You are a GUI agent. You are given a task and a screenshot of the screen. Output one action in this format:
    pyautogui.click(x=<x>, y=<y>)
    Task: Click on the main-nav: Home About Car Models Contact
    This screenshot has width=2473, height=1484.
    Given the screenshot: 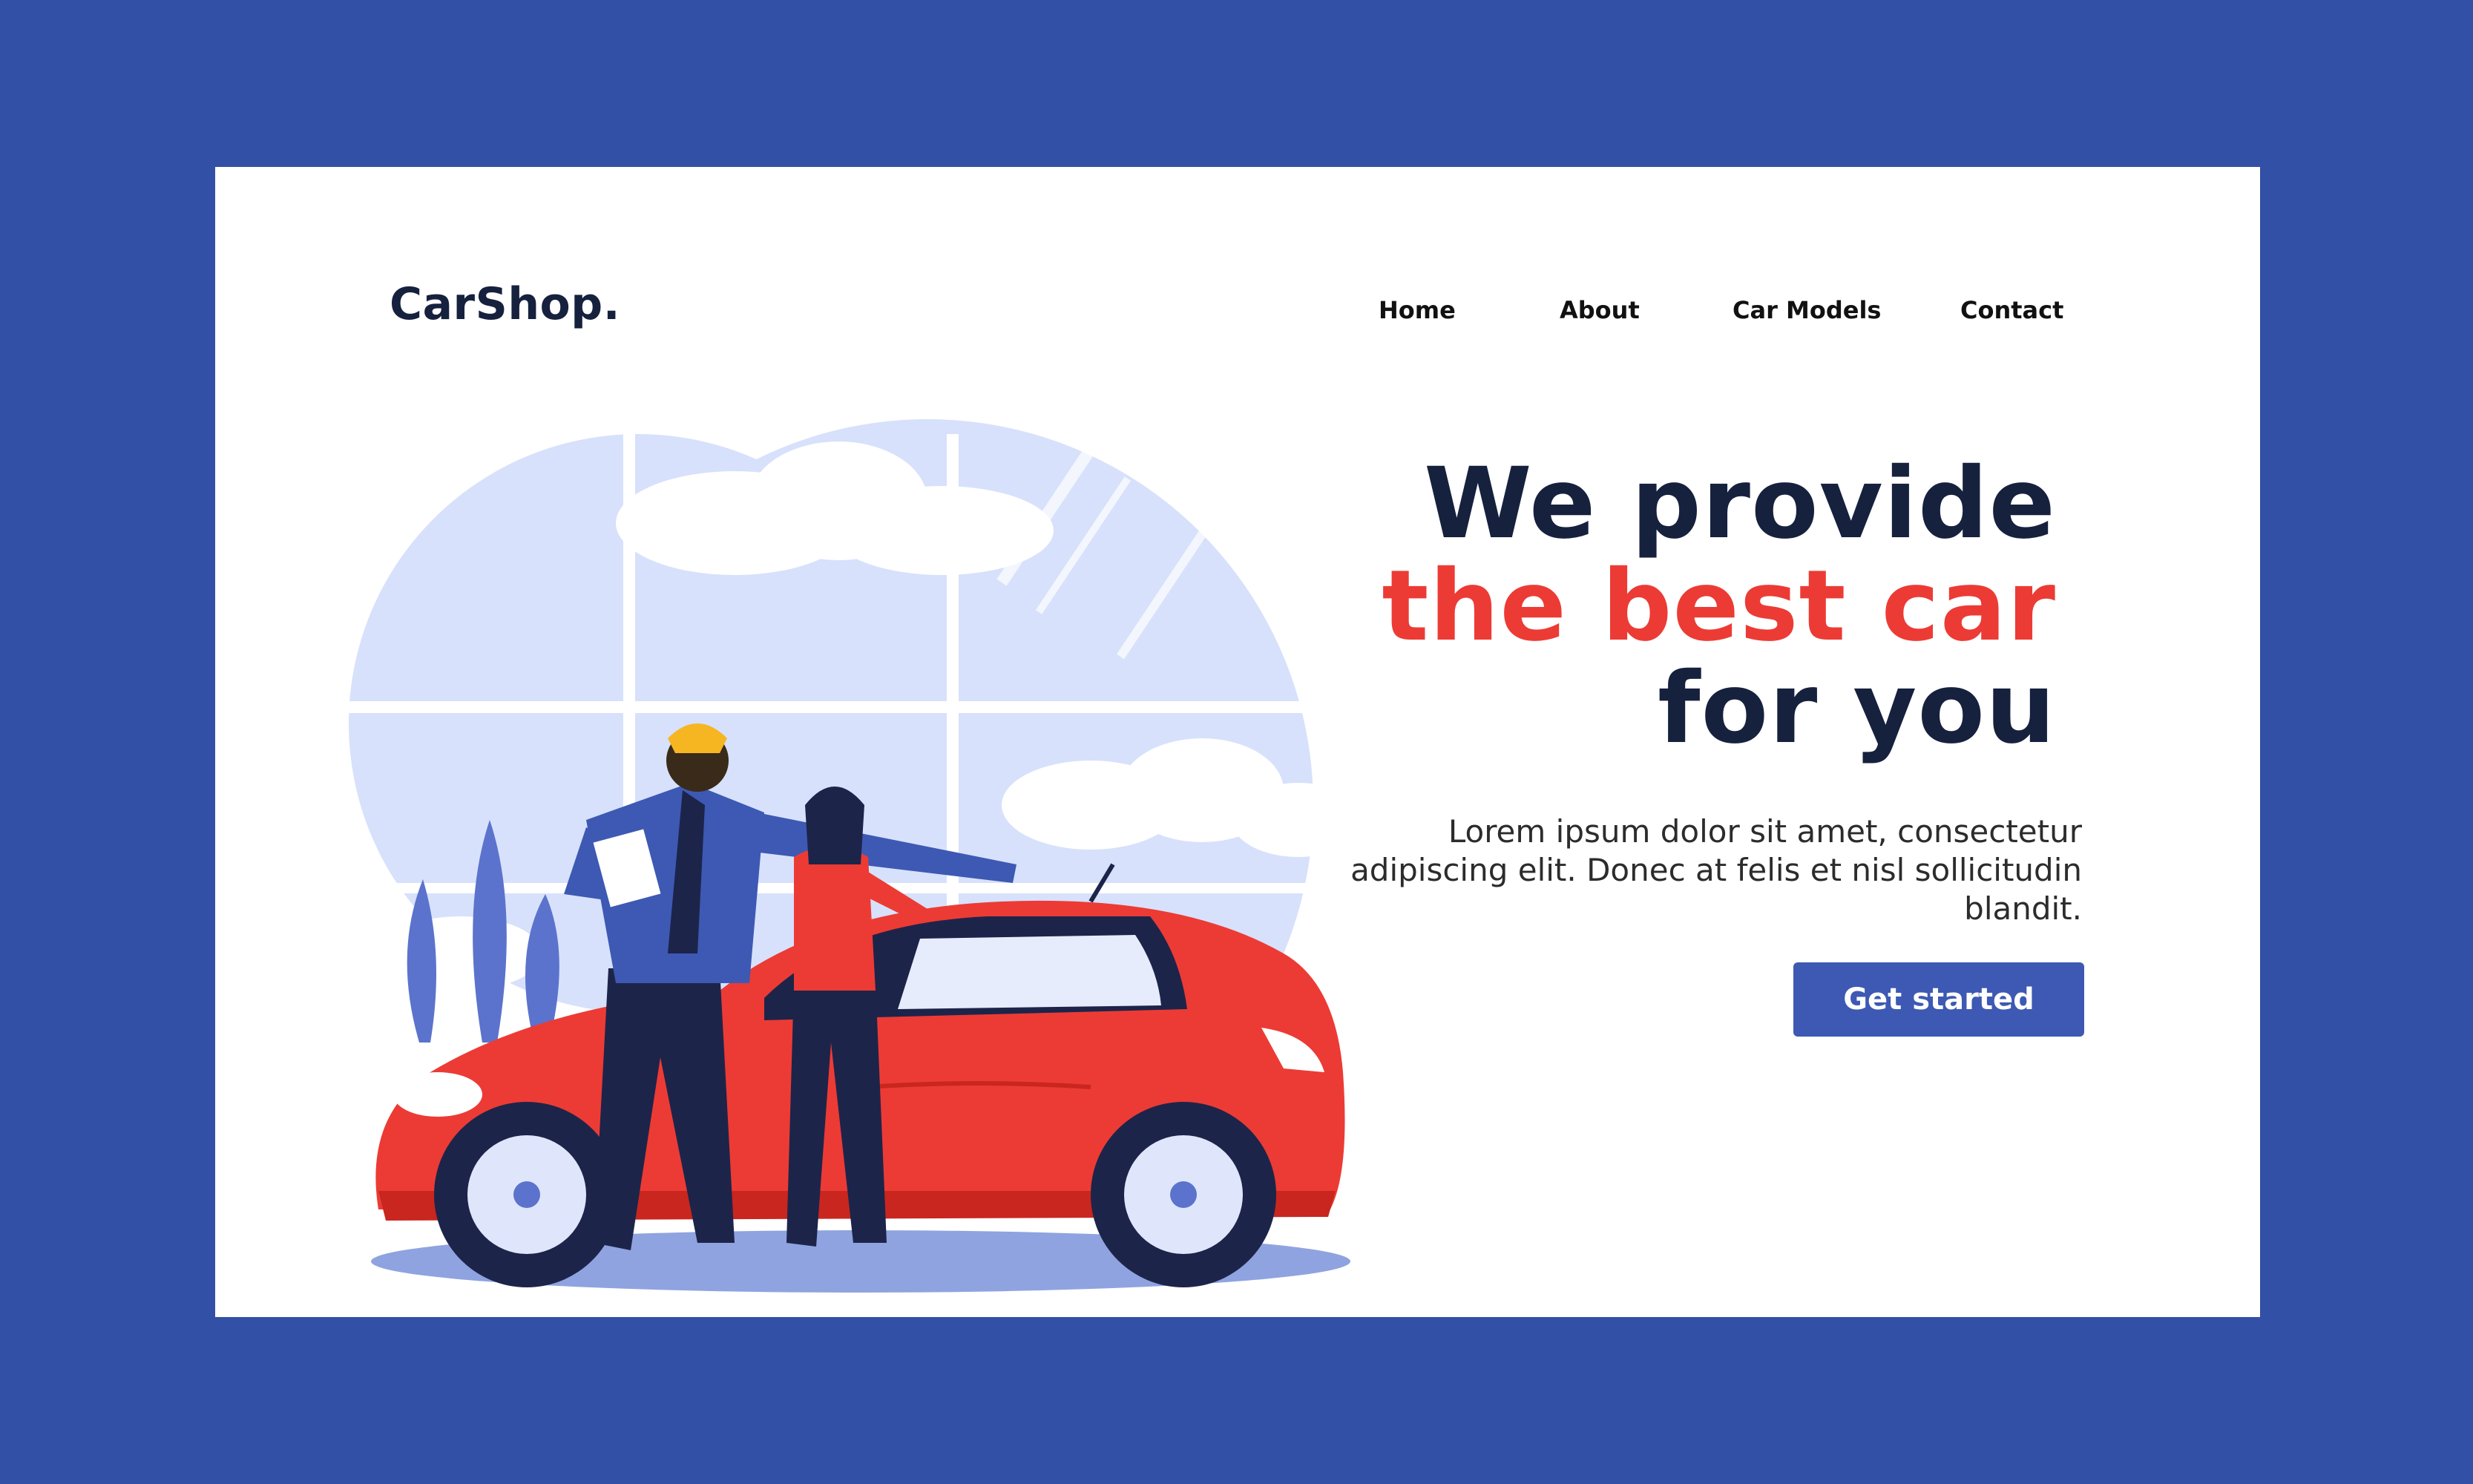 What is the action you would take?
    pyautogui.click(x=1237, y=314)
    